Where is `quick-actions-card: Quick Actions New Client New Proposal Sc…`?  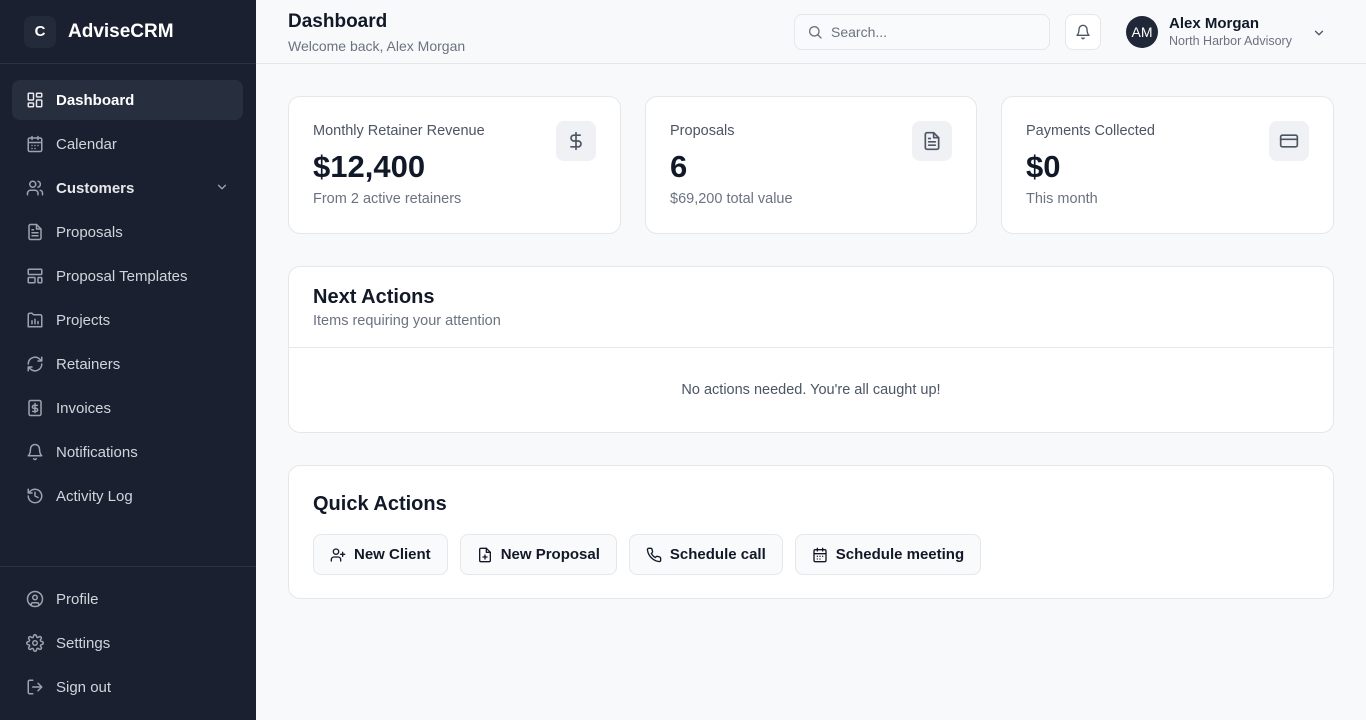
quick-actions-card: Quick Actions New Client New Proposal Sc… is located at coordinates (811, 532).